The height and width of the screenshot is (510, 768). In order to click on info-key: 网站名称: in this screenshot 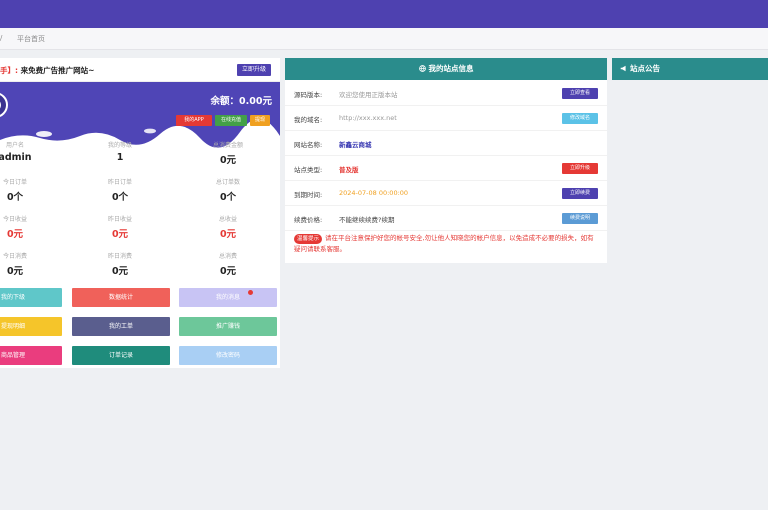, I will do `click(308, 145)`.